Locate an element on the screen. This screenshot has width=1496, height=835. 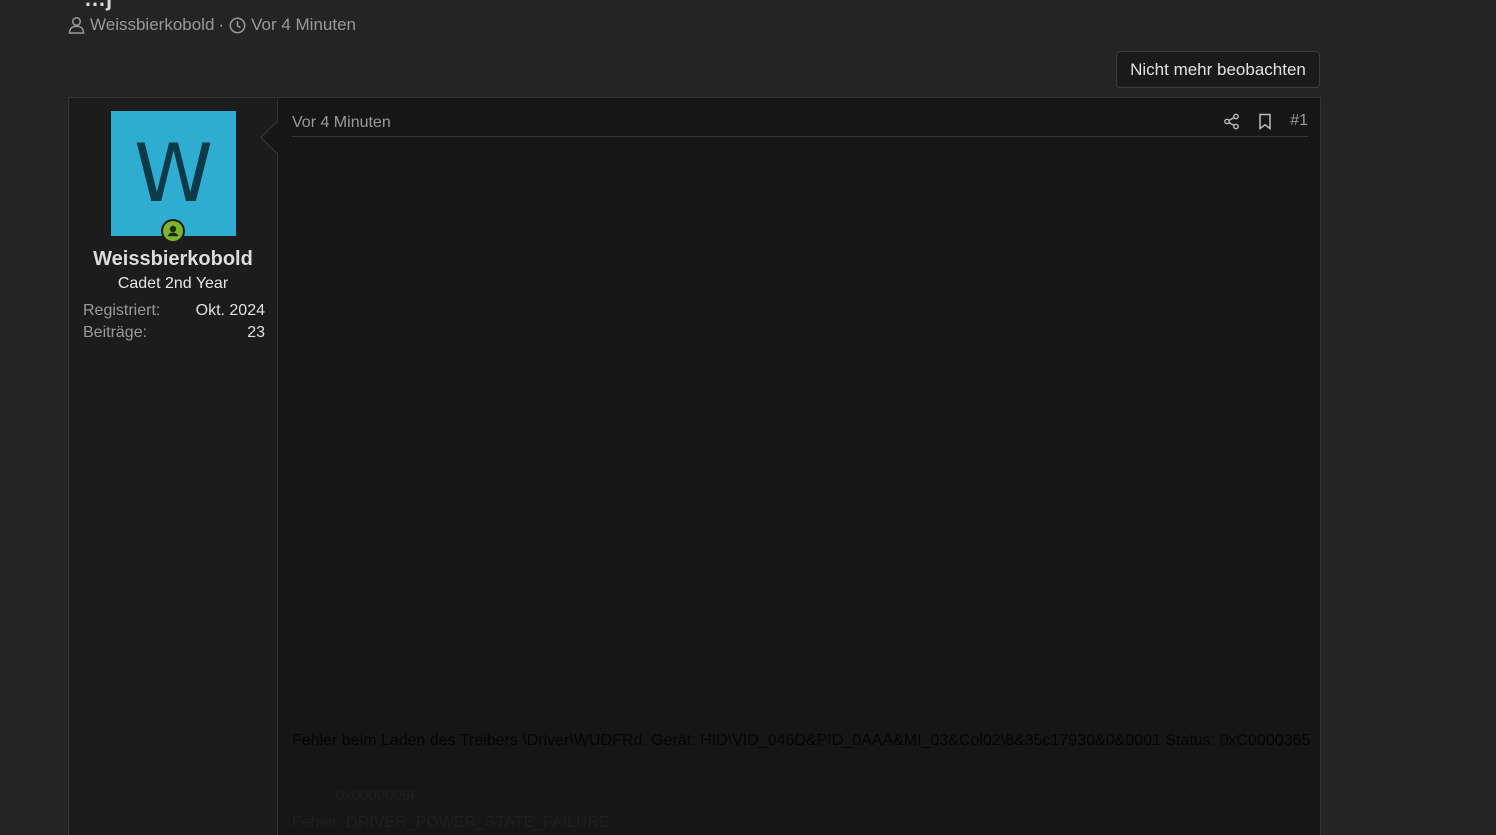
stat-posts-label: Beiträge: is located at coordinates (115, 332).